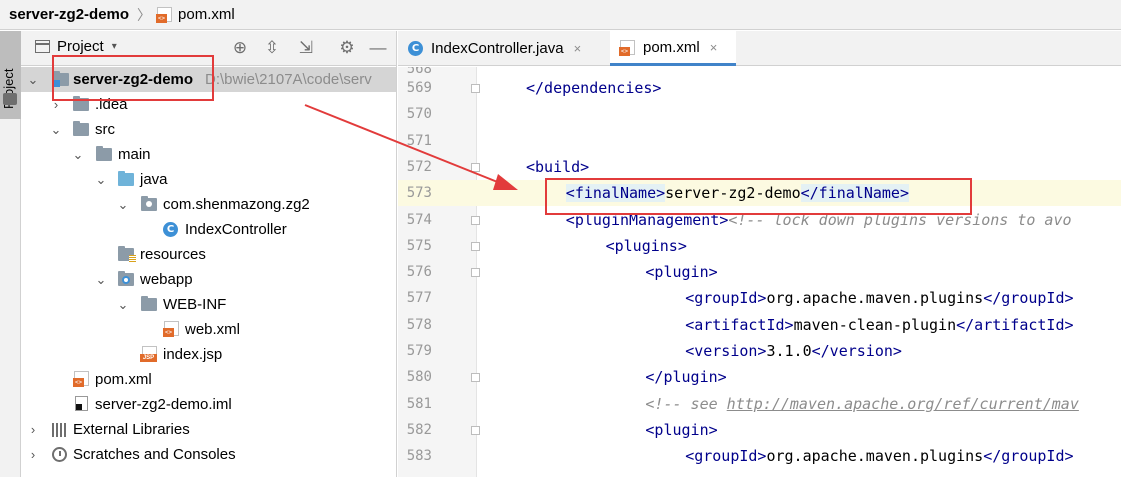  I want to click on chevron-down-icon: ▾, so click(114, 46).